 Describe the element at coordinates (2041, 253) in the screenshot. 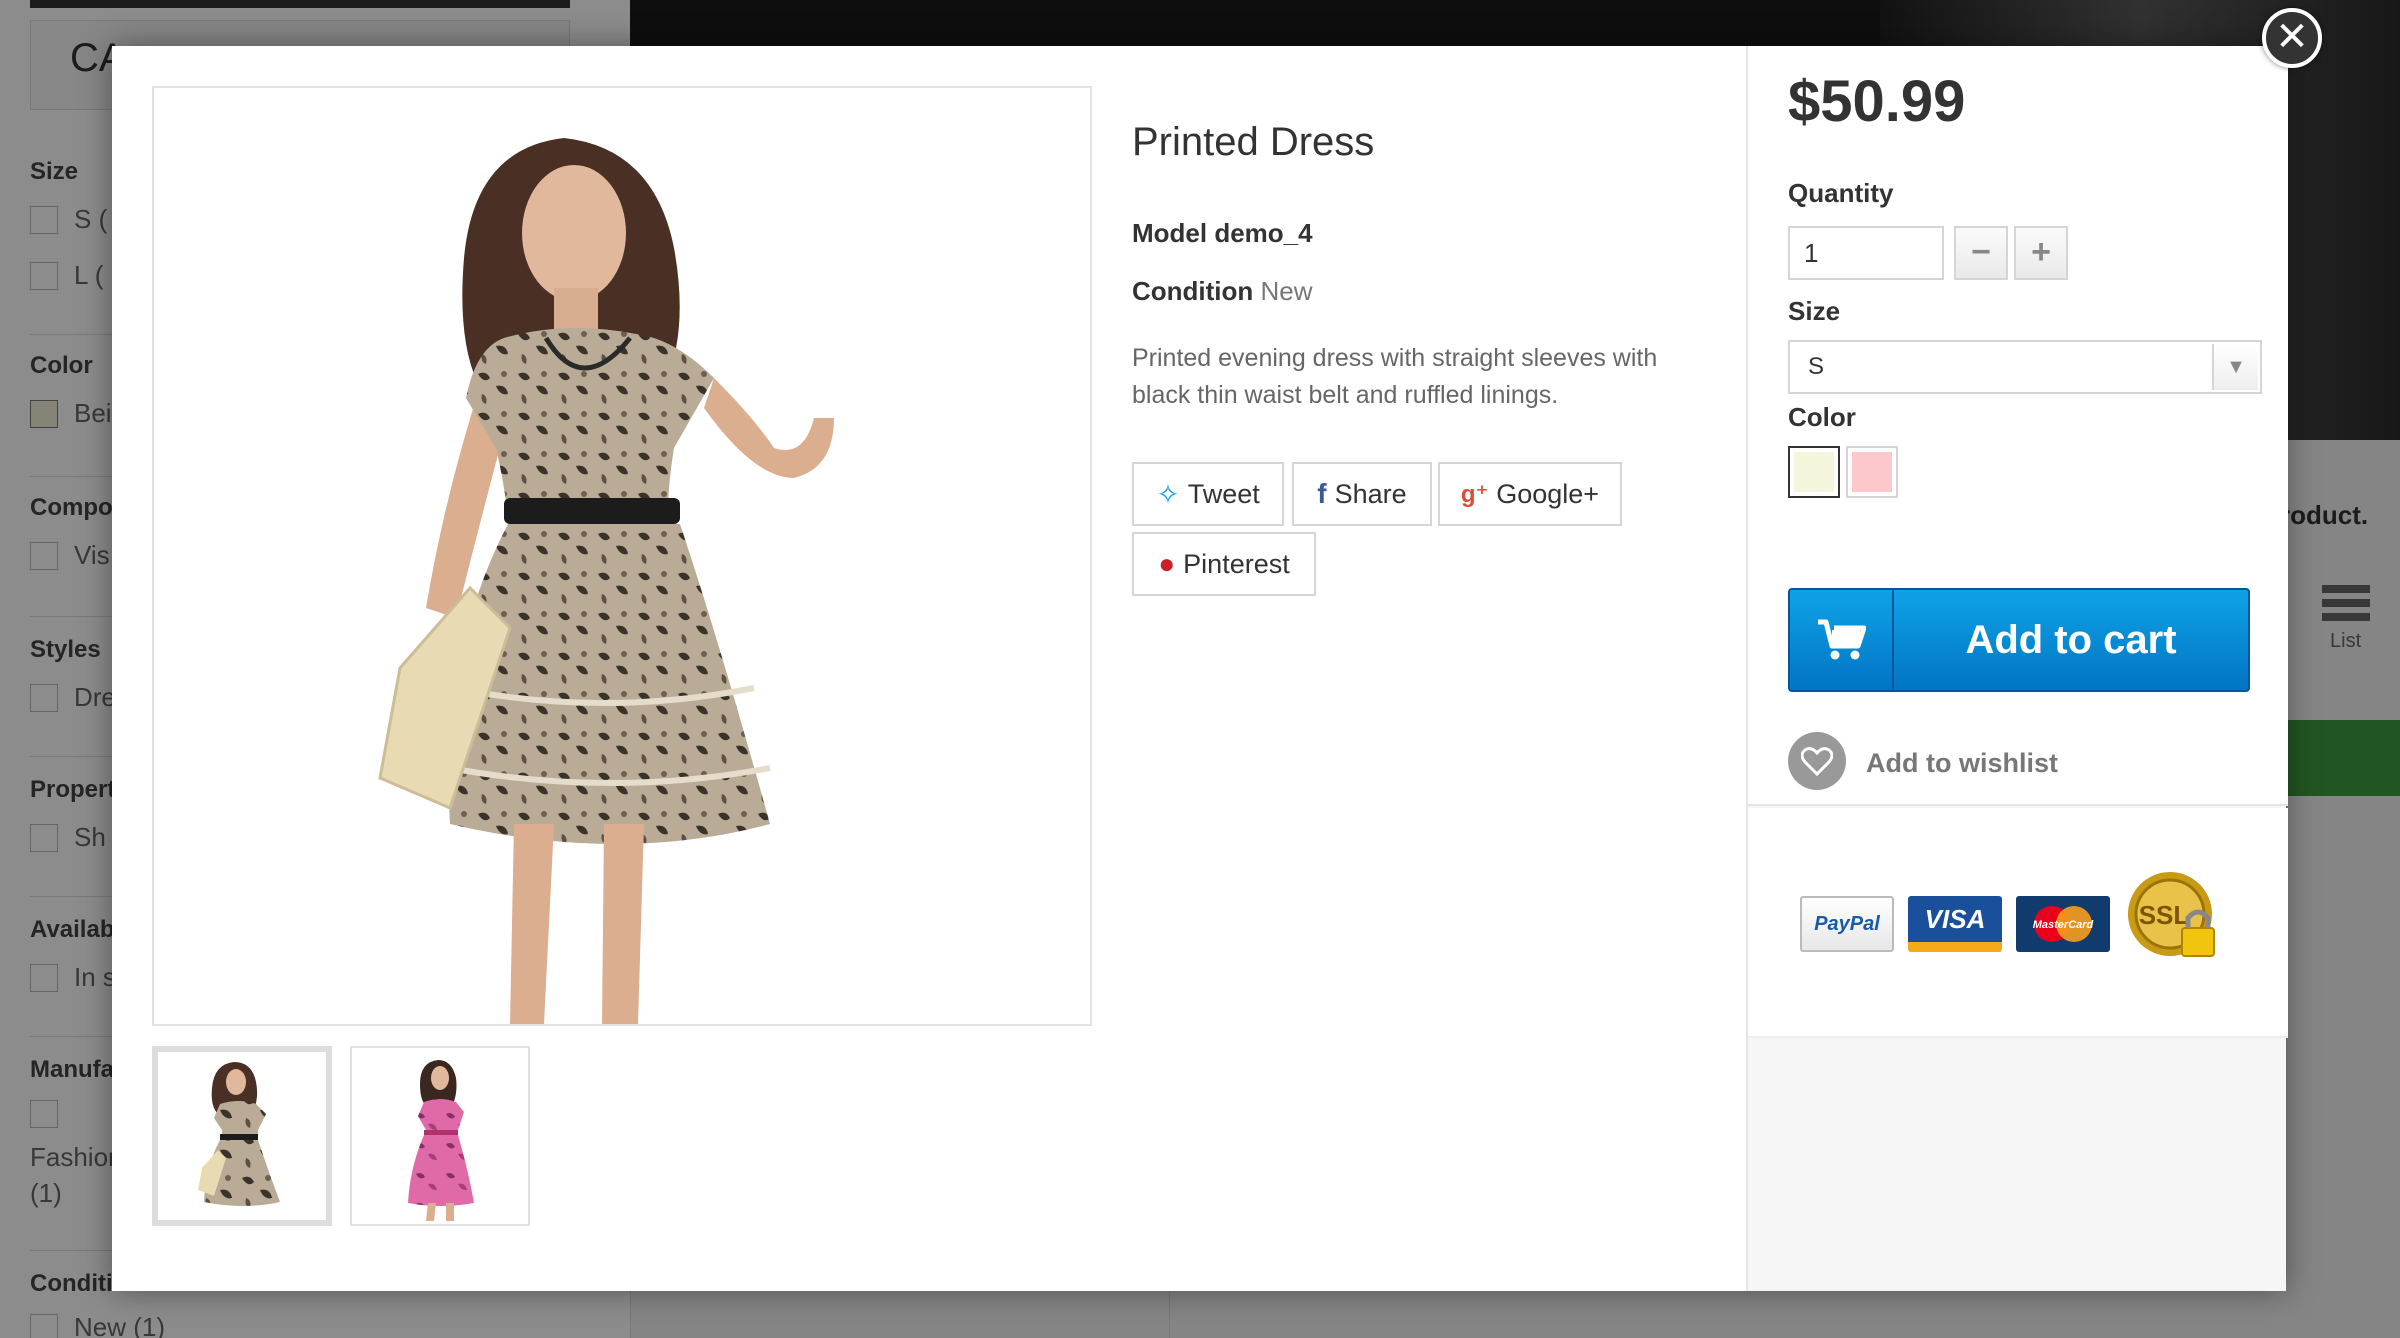

I see `quantity-increase-button: +` at that location.